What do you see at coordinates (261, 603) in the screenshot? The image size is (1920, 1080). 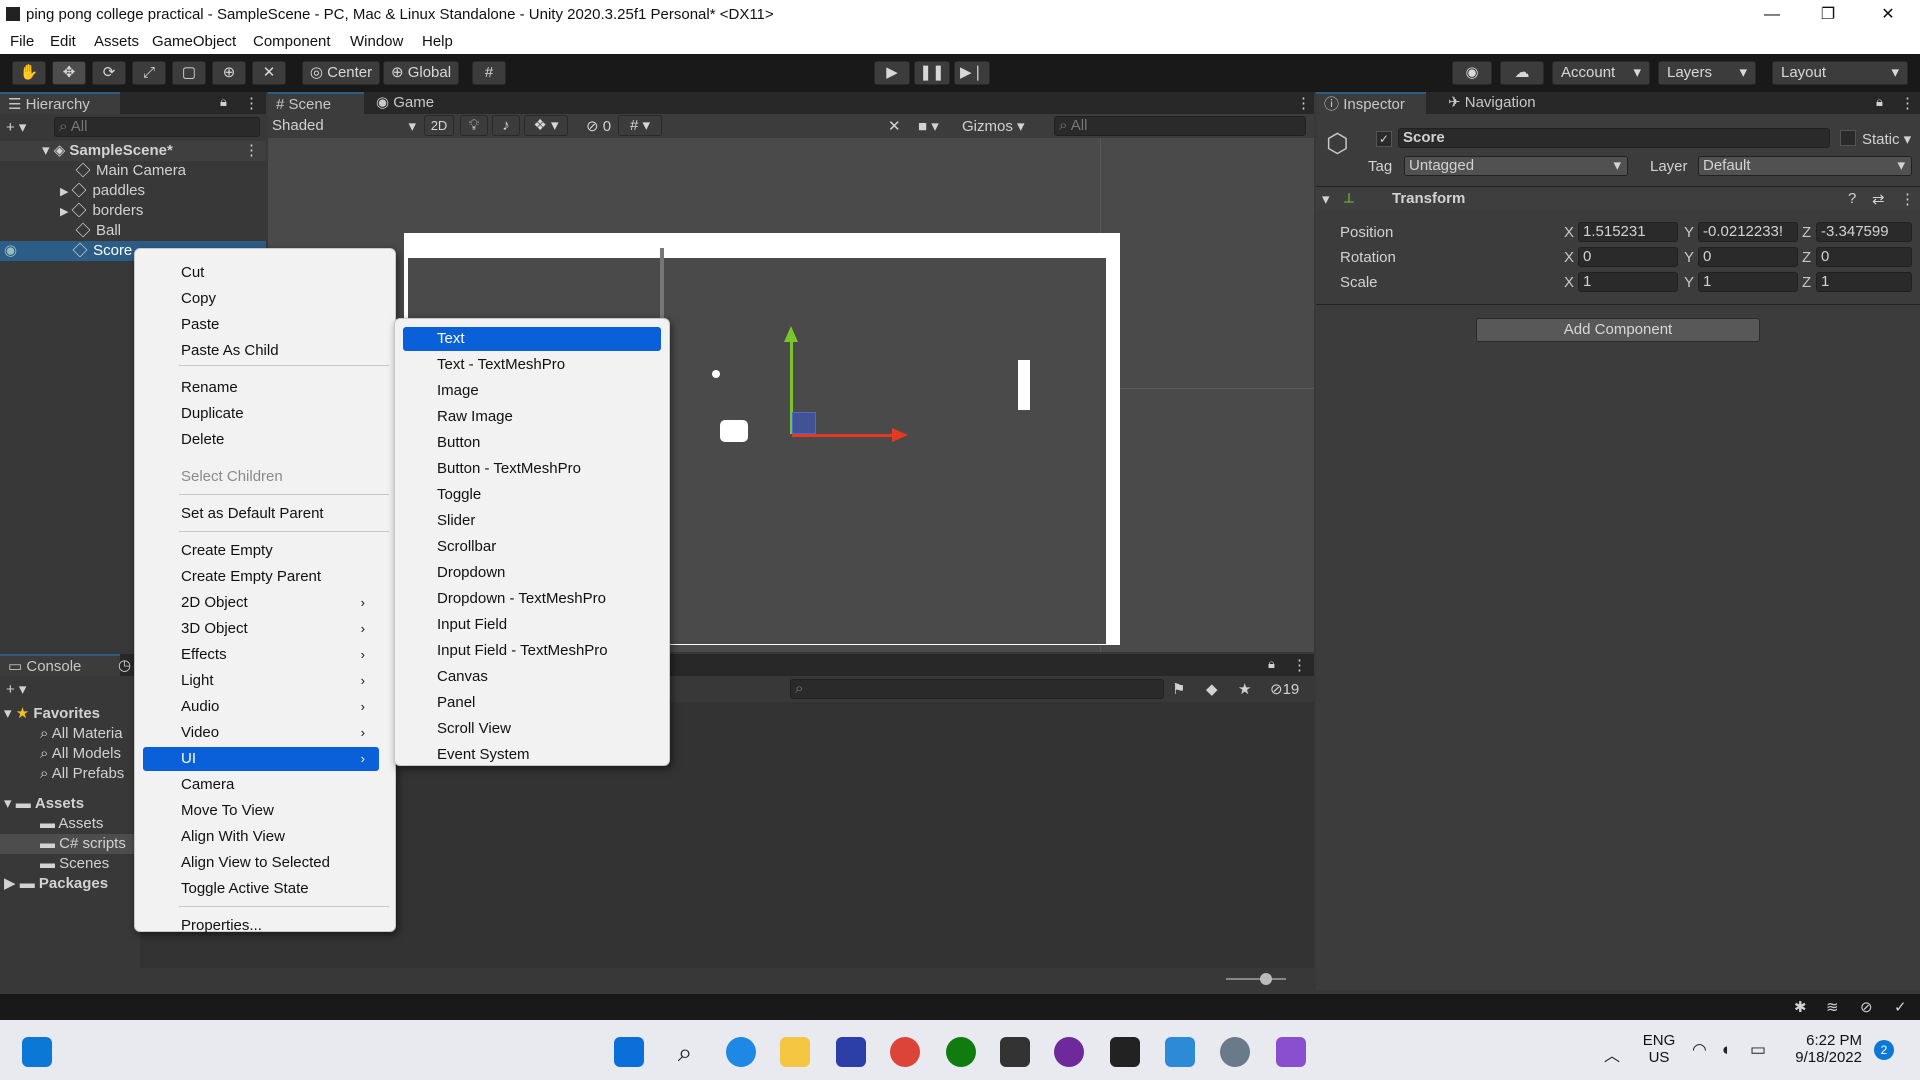 I see `context-menu-item: 2D Object ›` at bounding box center [261, 603].